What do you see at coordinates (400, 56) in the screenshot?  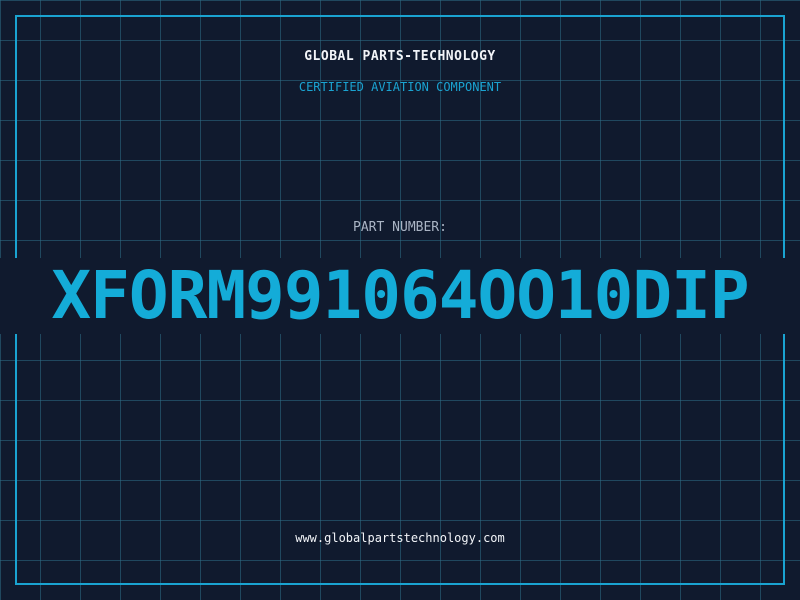 I see `company-name: GLOBAL PARTS-TECHNOLOGY` at bounding box center [400, 56].